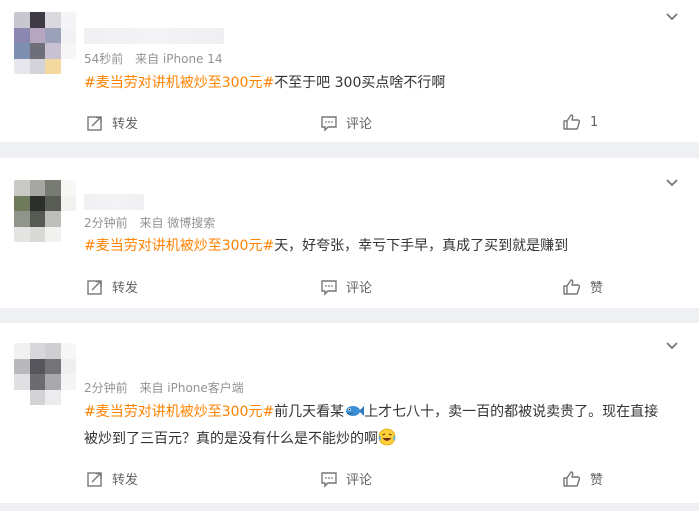 The width and height of the screenshot is (699, 511). I want to click on comment-body-part-1: 前几天看某, so click(309, 412).